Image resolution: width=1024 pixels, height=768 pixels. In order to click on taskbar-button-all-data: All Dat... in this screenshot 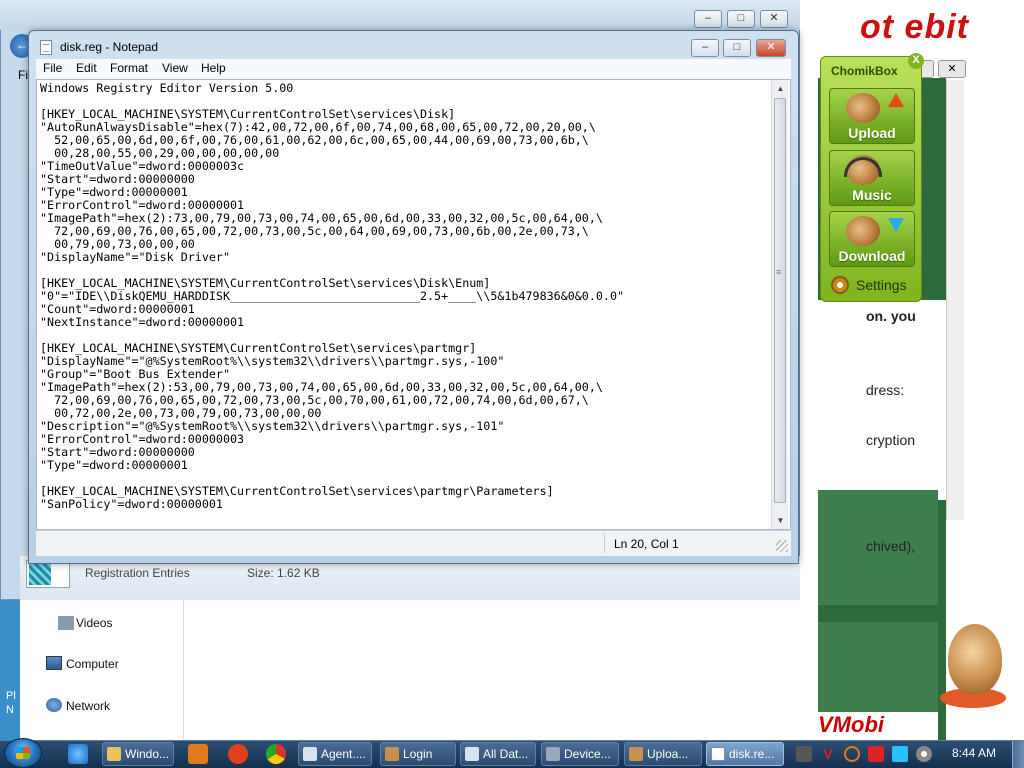, I will do `click(498, 754)`.